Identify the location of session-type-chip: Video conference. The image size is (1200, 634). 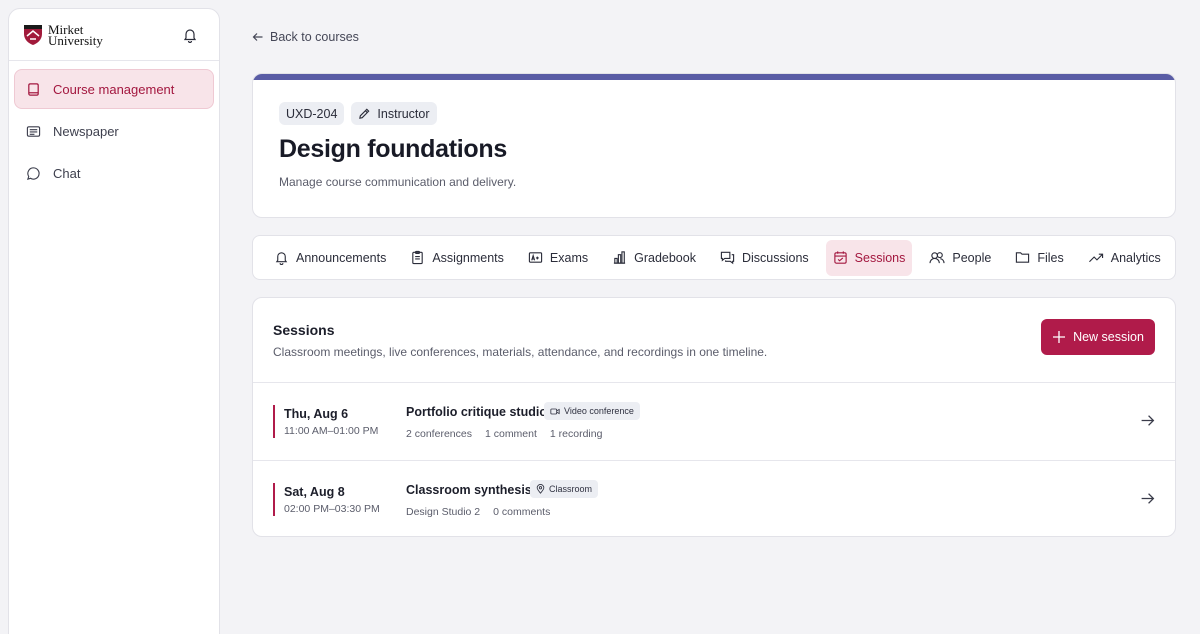
(592, 411).